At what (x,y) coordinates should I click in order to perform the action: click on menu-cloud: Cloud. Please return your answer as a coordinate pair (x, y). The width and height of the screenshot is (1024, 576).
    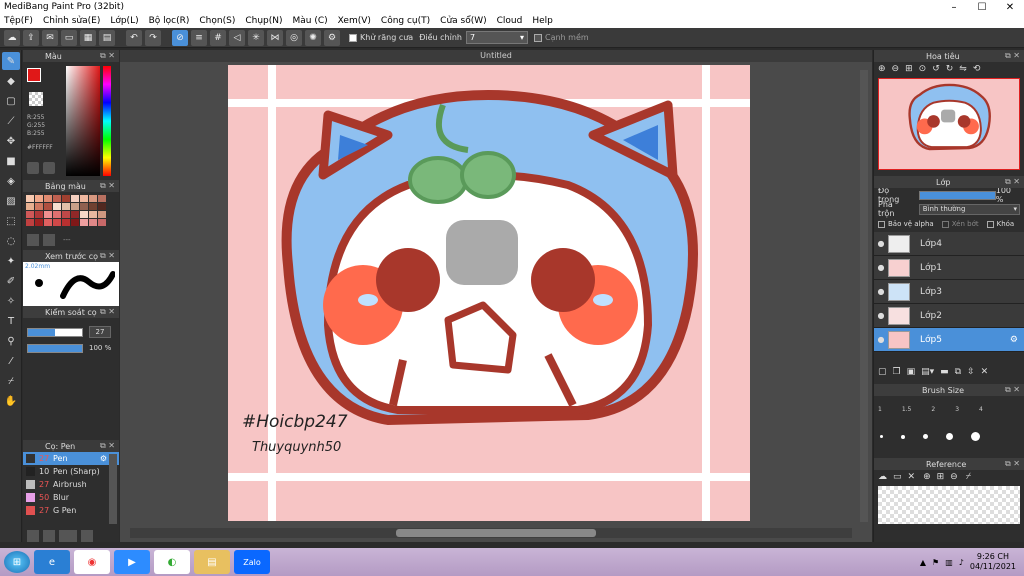
    Looking at the image, I should click on (510, 21).